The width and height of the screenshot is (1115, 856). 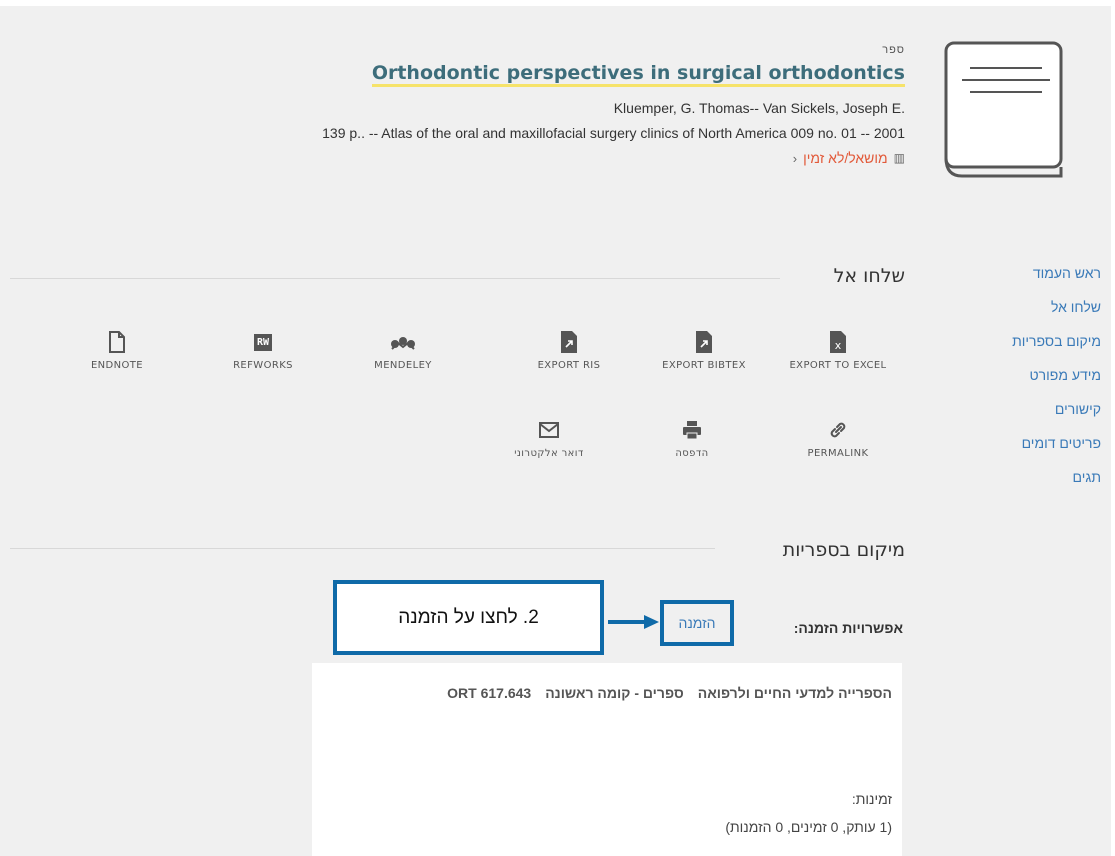 I want to click on holding-location: ספרים - קומה ראשונה, so click(x=614, y=693).